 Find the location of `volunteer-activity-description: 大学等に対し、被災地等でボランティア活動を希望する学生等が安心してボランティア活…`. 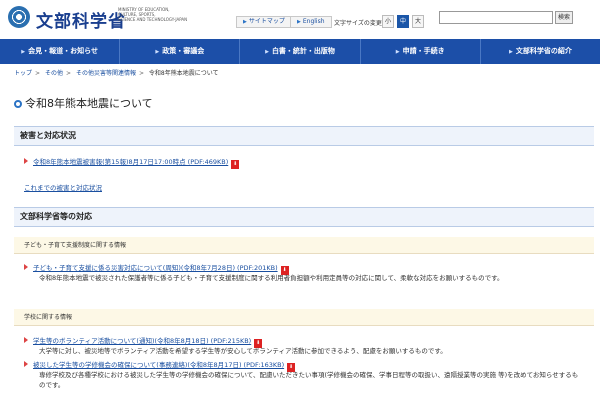

volunteer-activity-description: 大学等に対し、被災地等でボランティア活動を希望する学生等が安心してボランティア活… is located at coordinates (243, 351).